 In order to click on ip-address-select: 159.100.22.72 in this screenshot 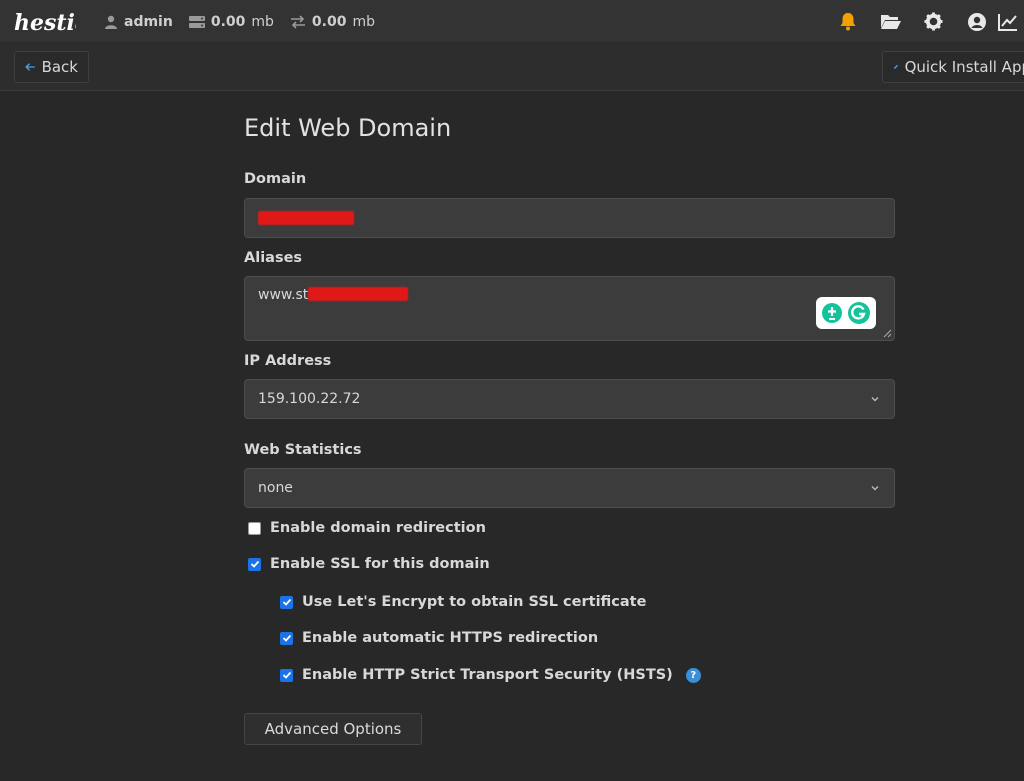, I will do `click(569, 399)`.